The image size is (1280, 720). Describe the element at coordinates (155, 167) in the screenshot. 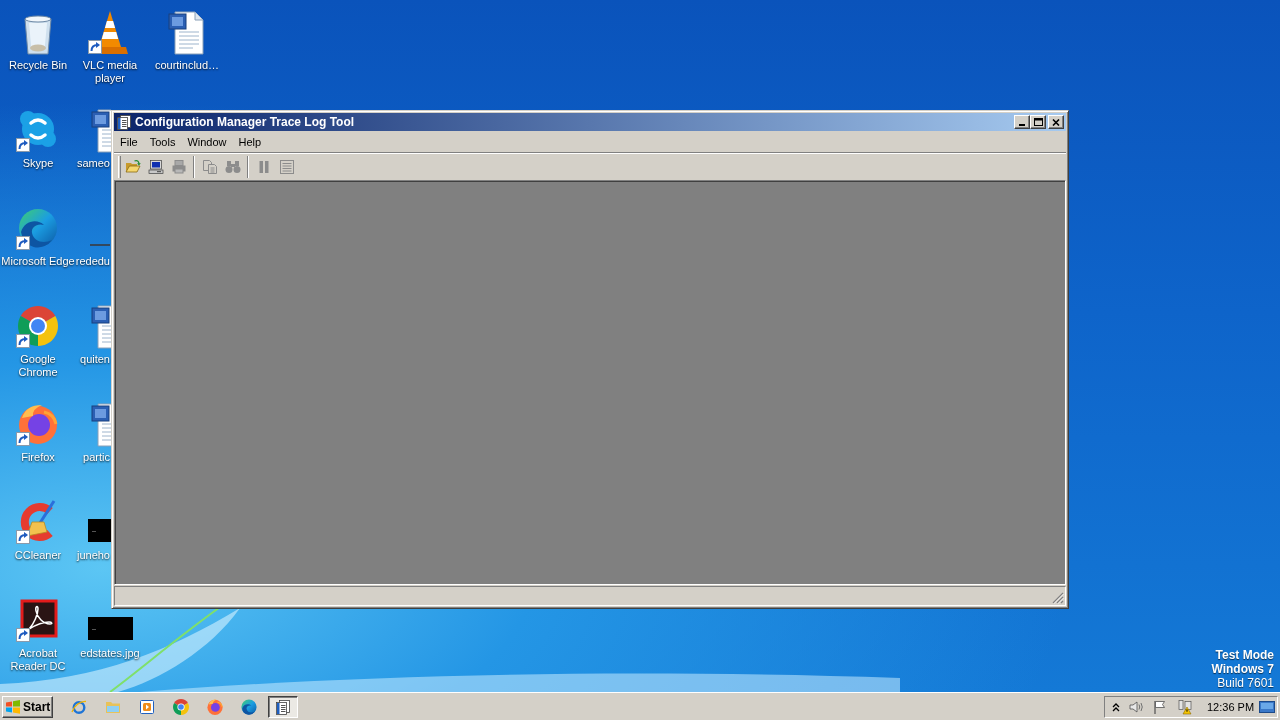

I see `computer-icon` at that location.